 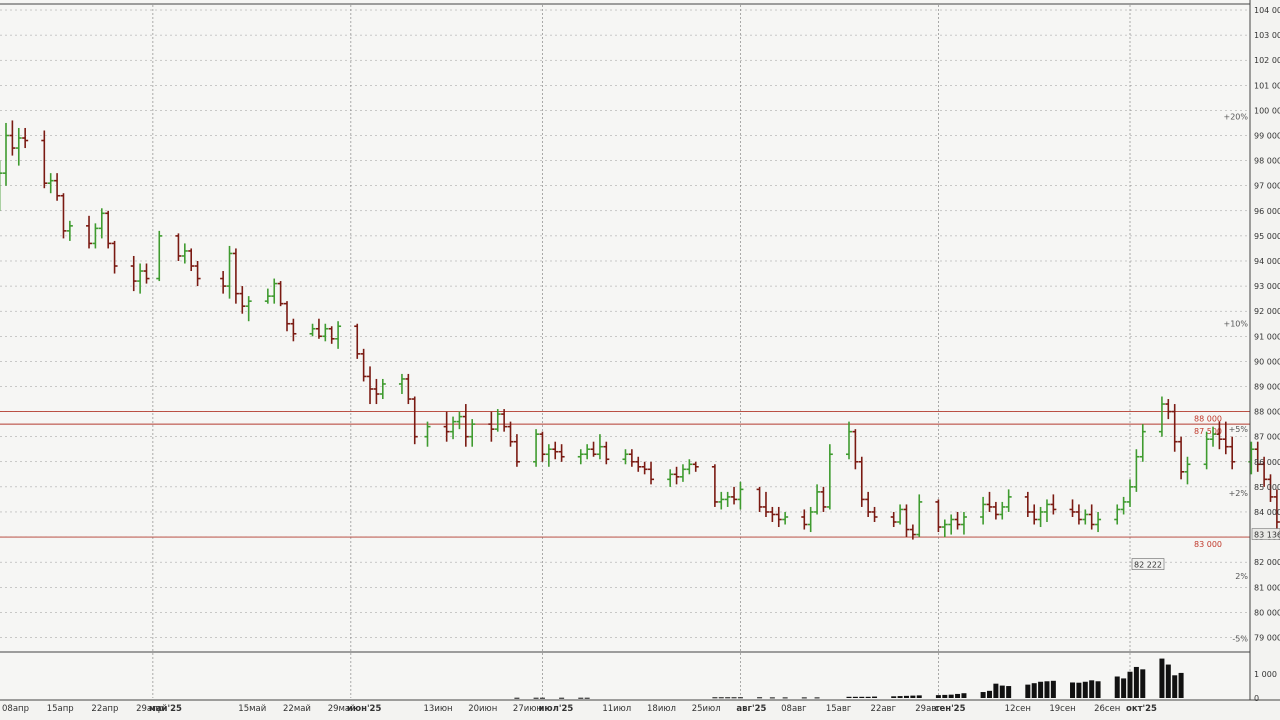 What do you see at coordinates (1062, 709) in the screenshot?
I see `x-tick-label: 19сен` at bounding box center [1062, 709].